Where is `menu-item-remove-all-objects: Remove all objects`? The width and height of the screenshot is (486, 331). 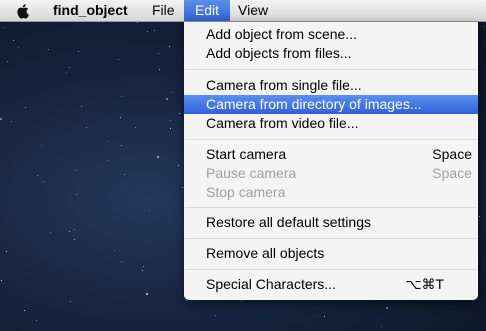
menu-item-remove-all-objects: Remove all objects is located at coordinates (331, 253).